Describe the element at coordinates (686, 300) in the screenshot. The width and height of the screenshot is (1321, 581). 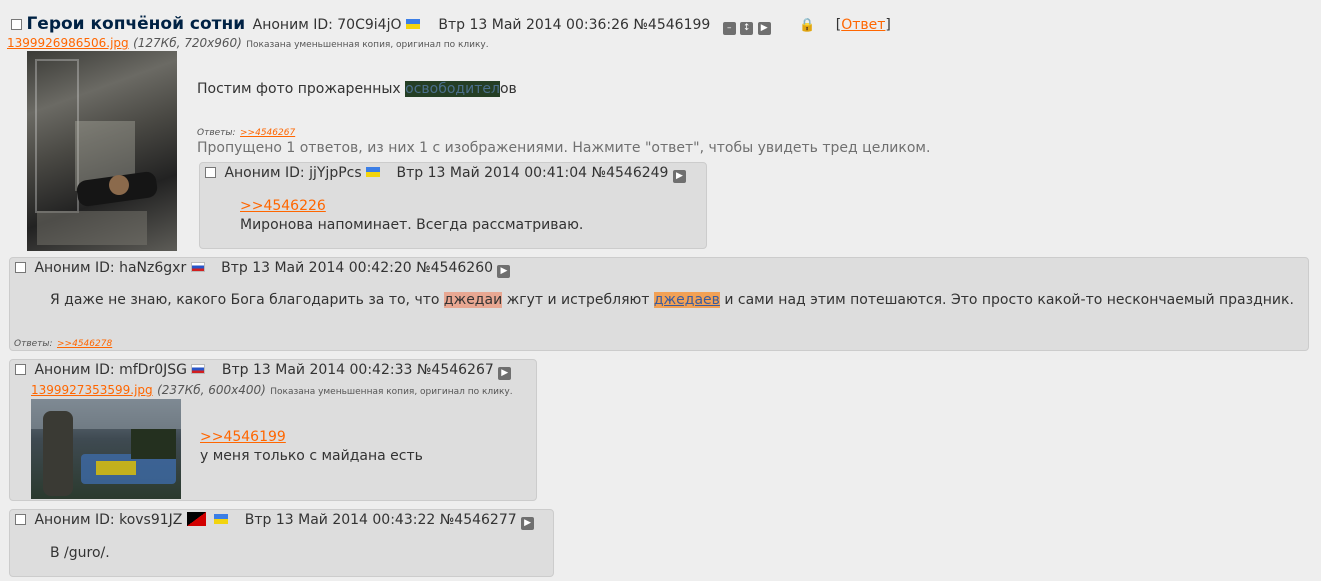
I see `post-highlight: джедаев` at that location.